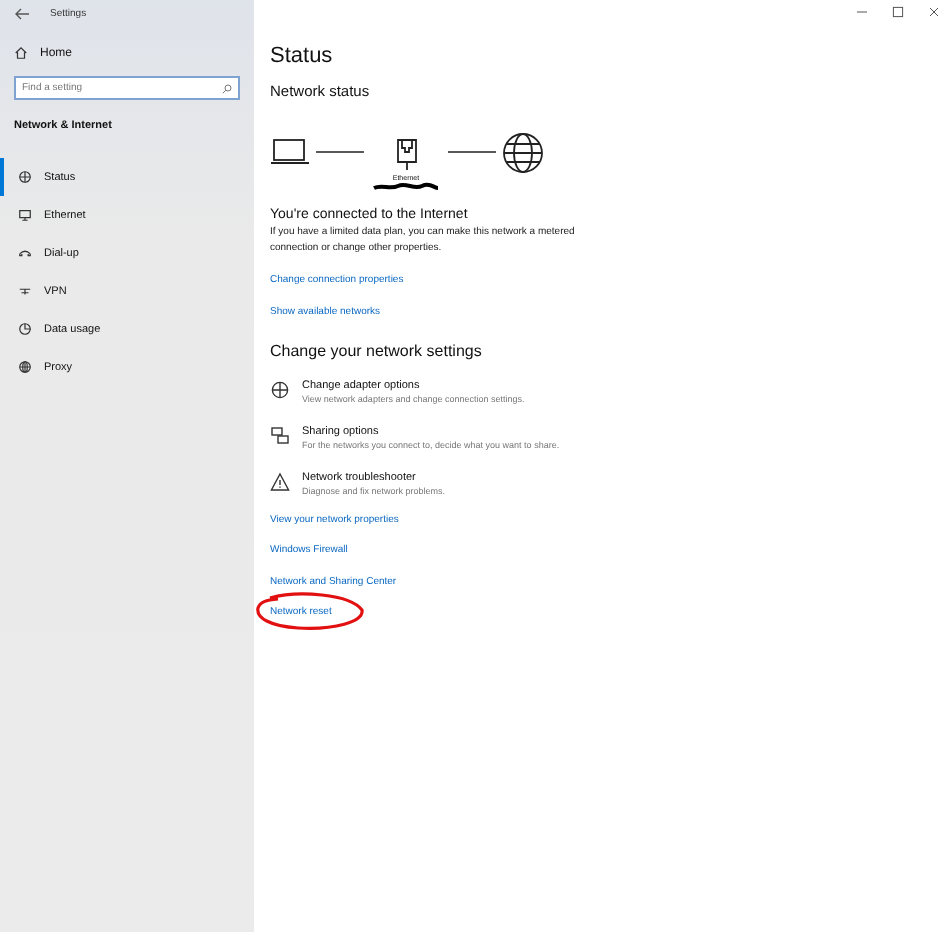  I want to click on redaction-scribble, so click(406, 187).